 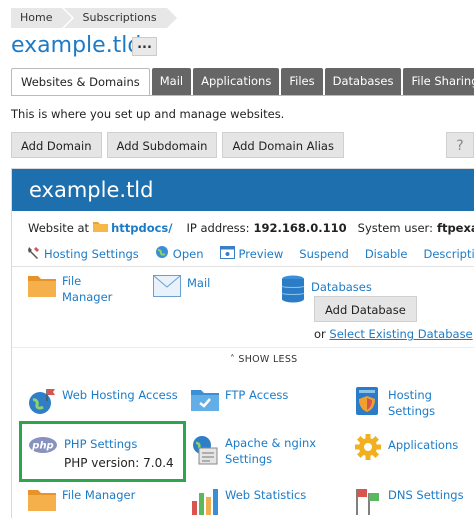 I want to click on suspend-link: Suspend, so click(x=324, y=254).